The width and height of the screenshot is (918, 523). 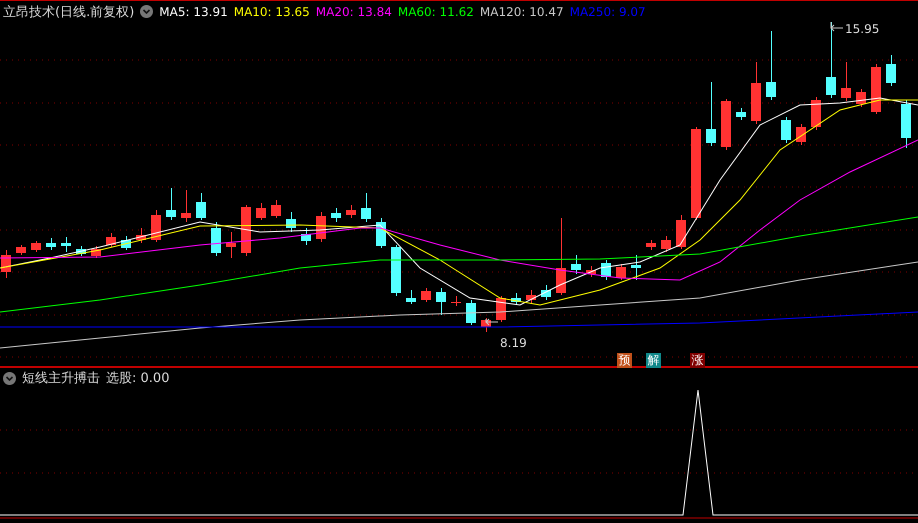 What do you see at coordinates (624, 360) in the screenshot?
I see `signal-badge: 预` at bounding box center [624, 360].